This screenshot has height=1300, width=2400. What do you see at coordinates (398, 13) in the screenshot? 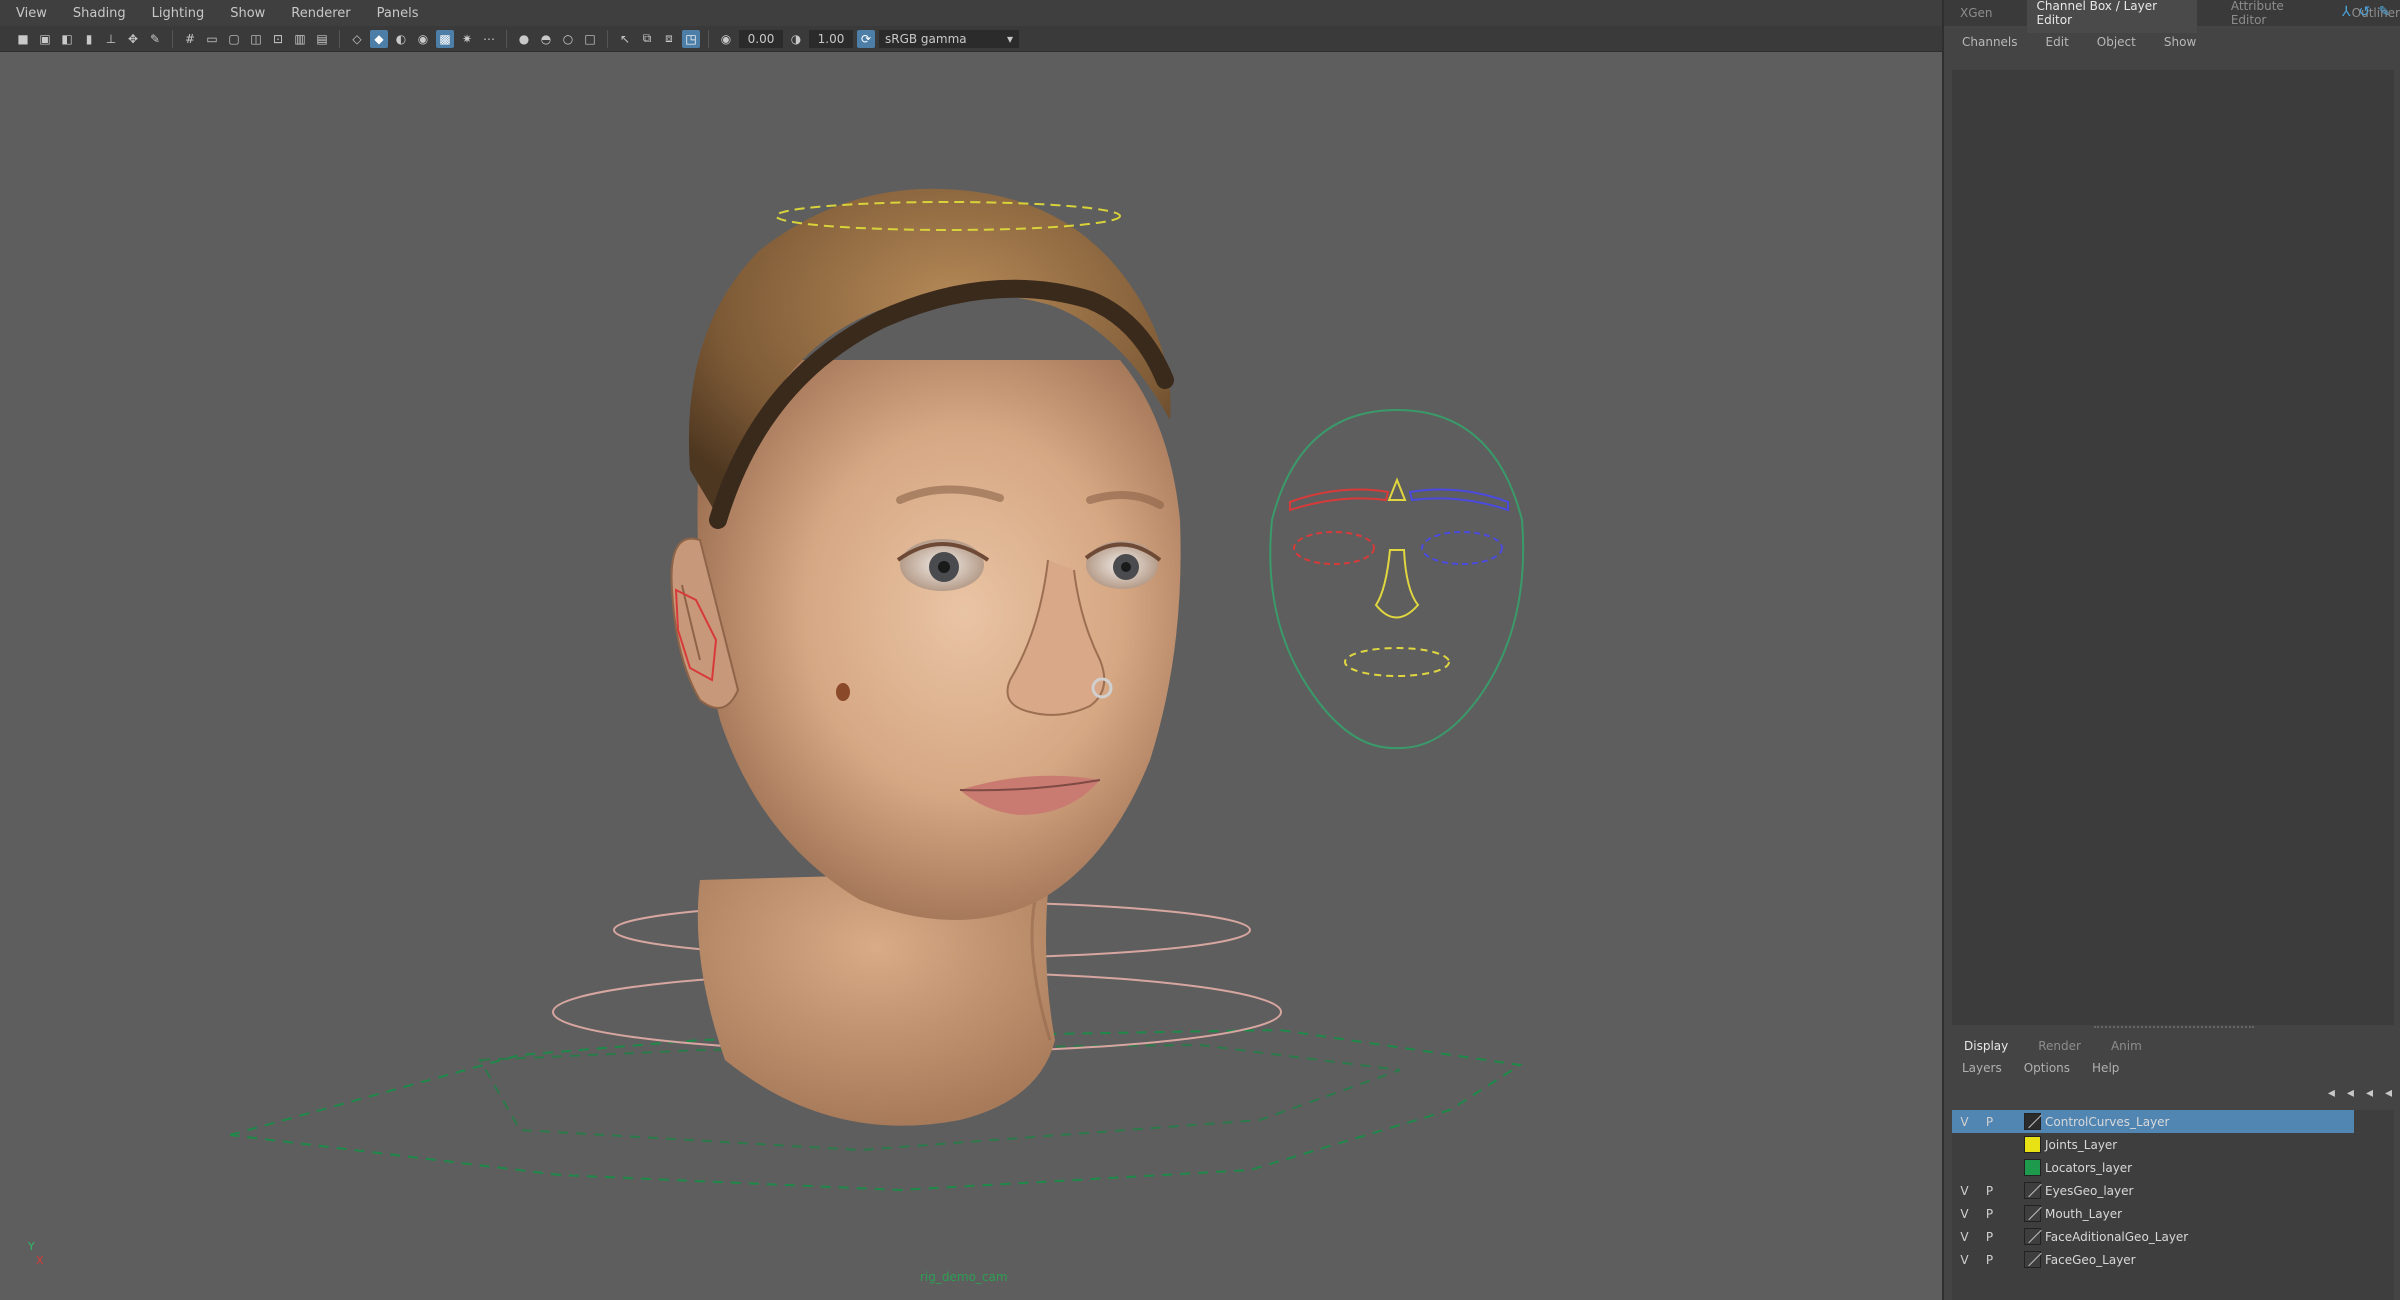
I see `menu-panels: Panels` at bounding box center [398, 13].